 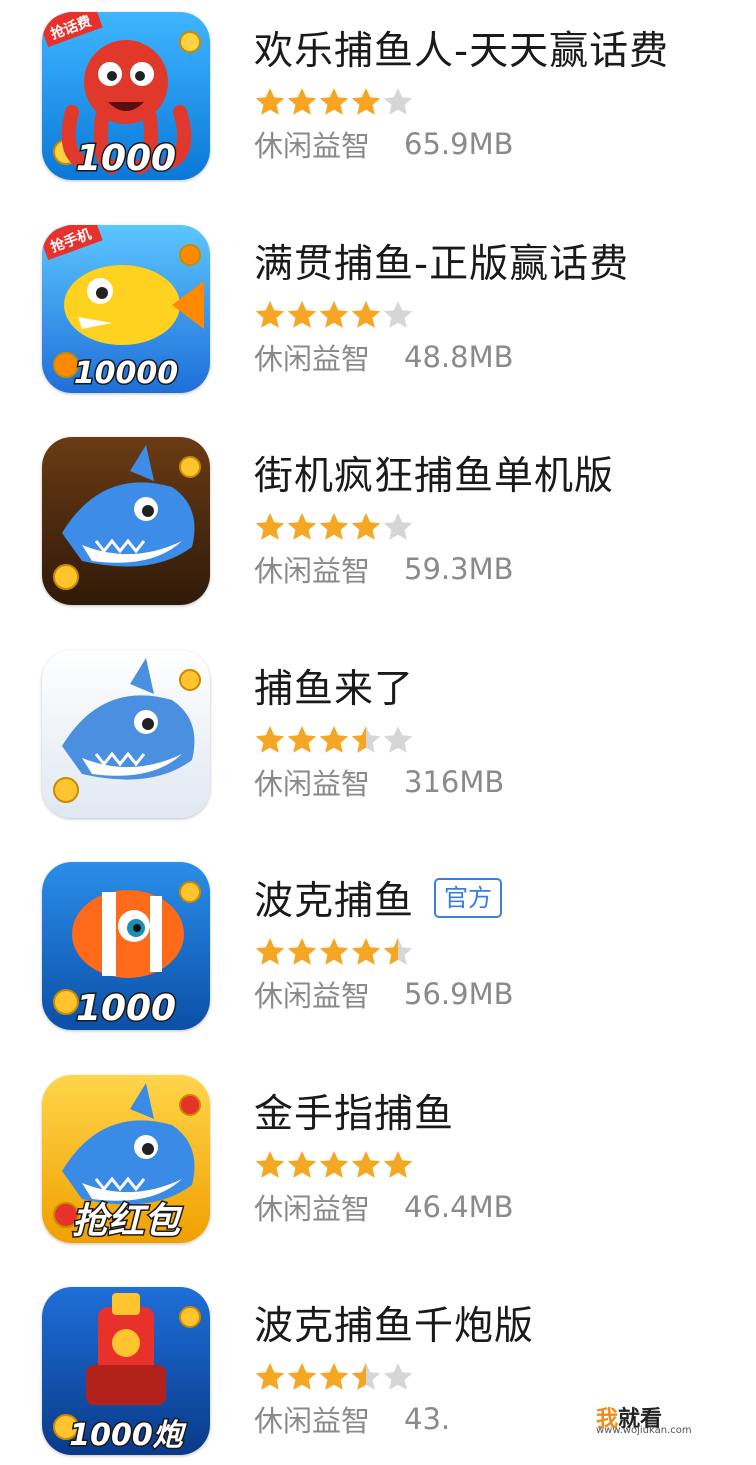 I want to click on app-list-item: 1000 波克捕鱼 官方 休闲益智 56.9MB, so click(x=378, y=956).